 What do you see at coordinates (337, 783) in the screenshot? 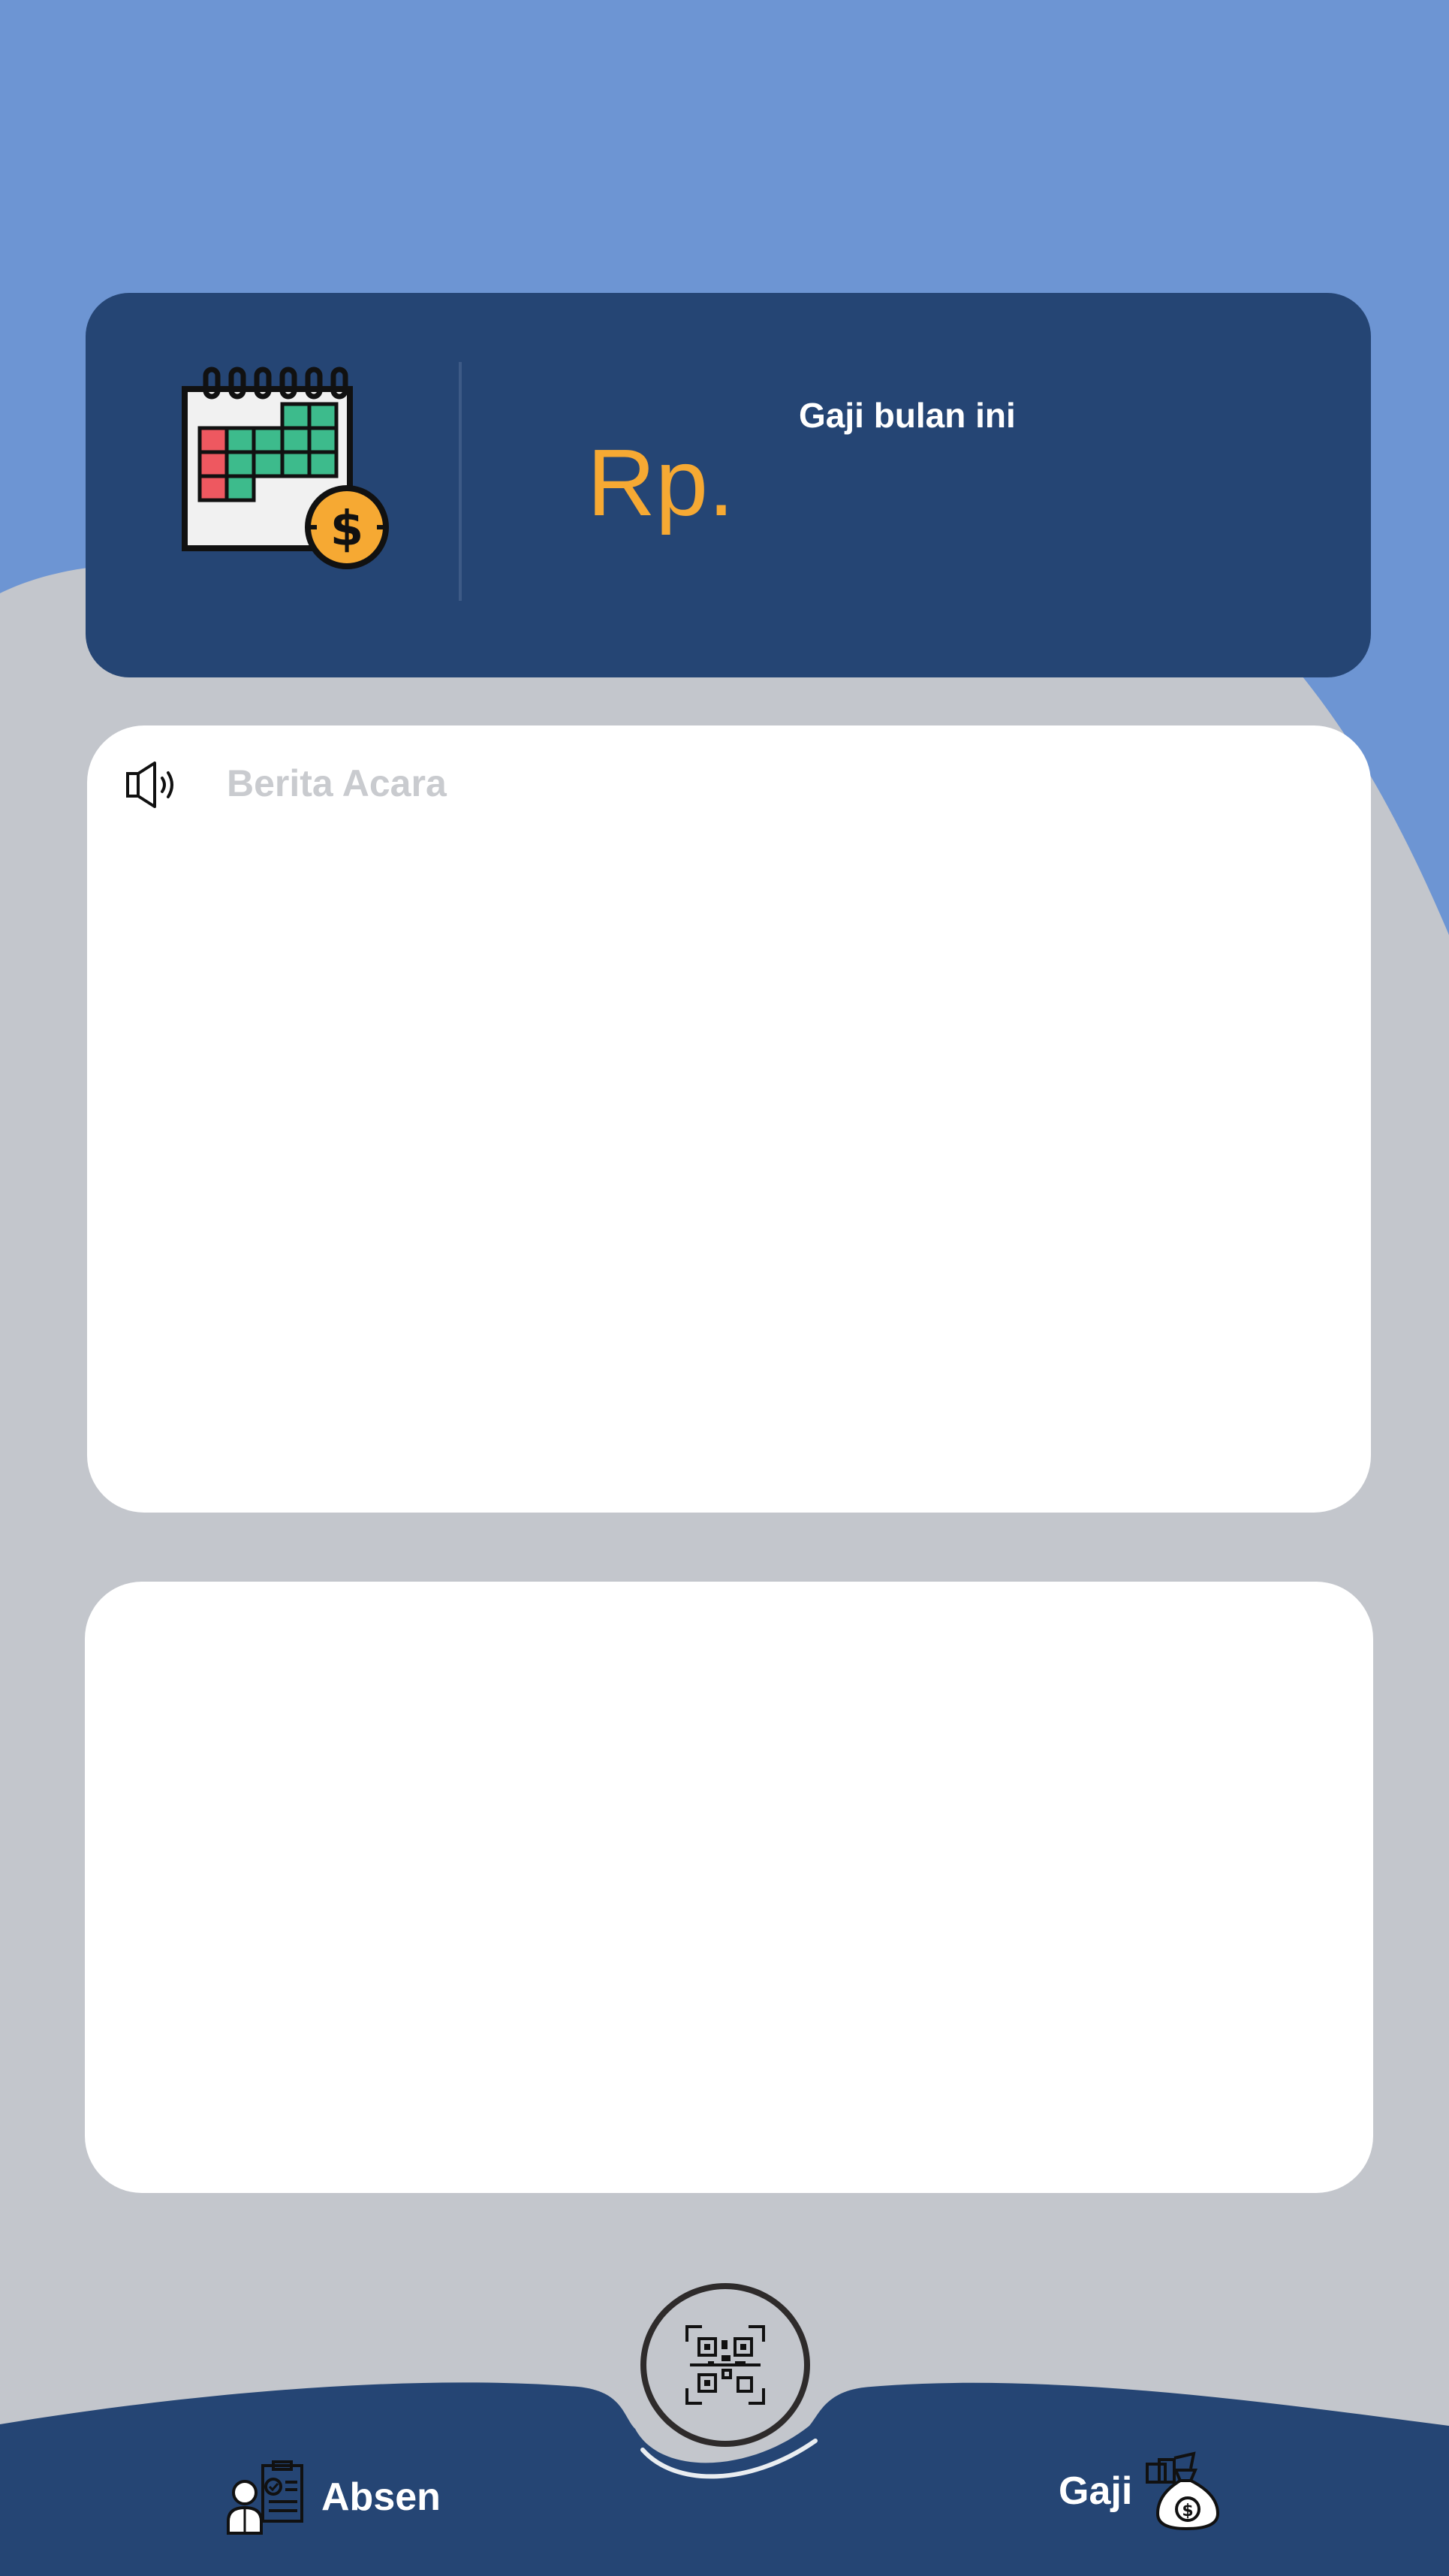
I see `news-title: Berita Acara` at bounding box center [337, 783].